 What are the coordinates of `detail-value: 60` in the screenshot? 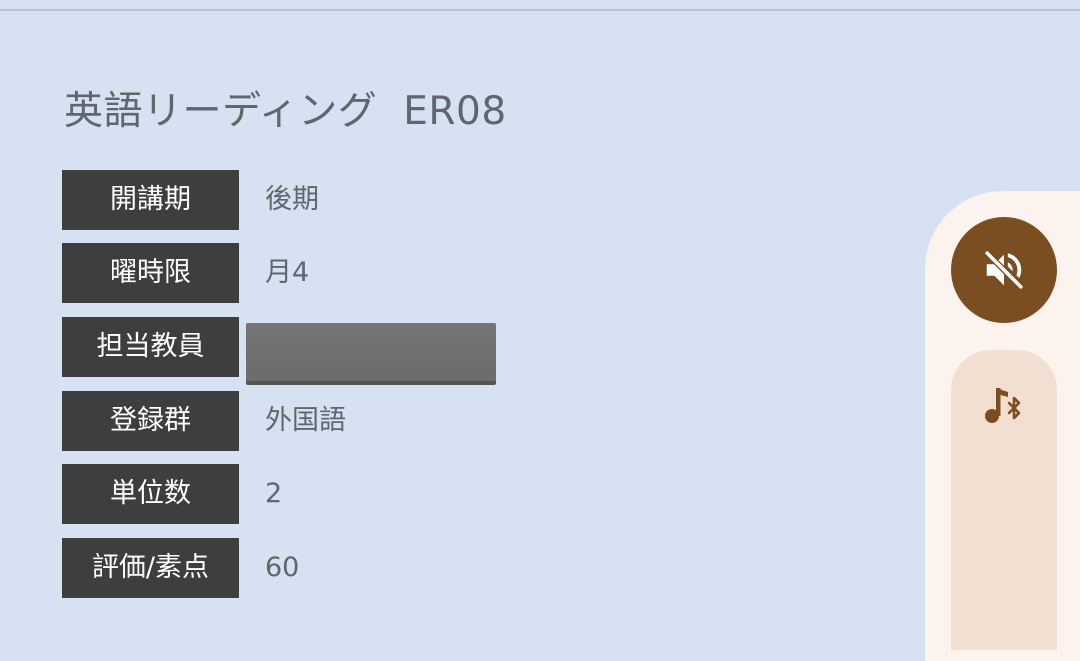 It's located at (282, 567).